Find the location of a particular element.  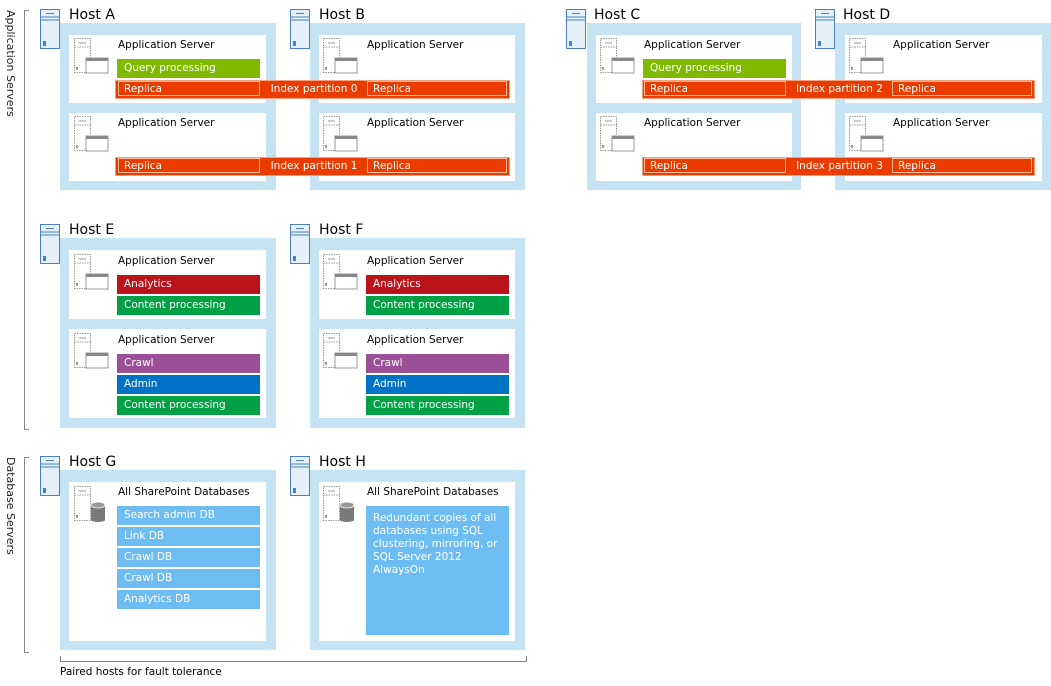

host-f-title: Host F is located at coordinates (341, 230).